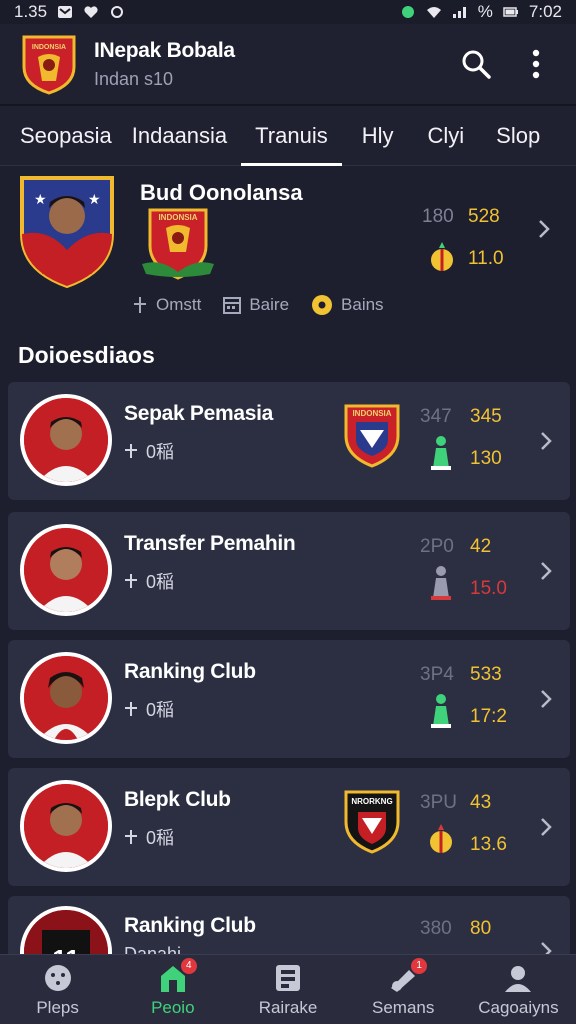 Image resolution: width=576 pixels, height=1024 pixels. What do you see at coordinates (518, 1007) in the screenshot?
I see `nav-label: Cagoaiyns` at bounding box center [518, 1007].